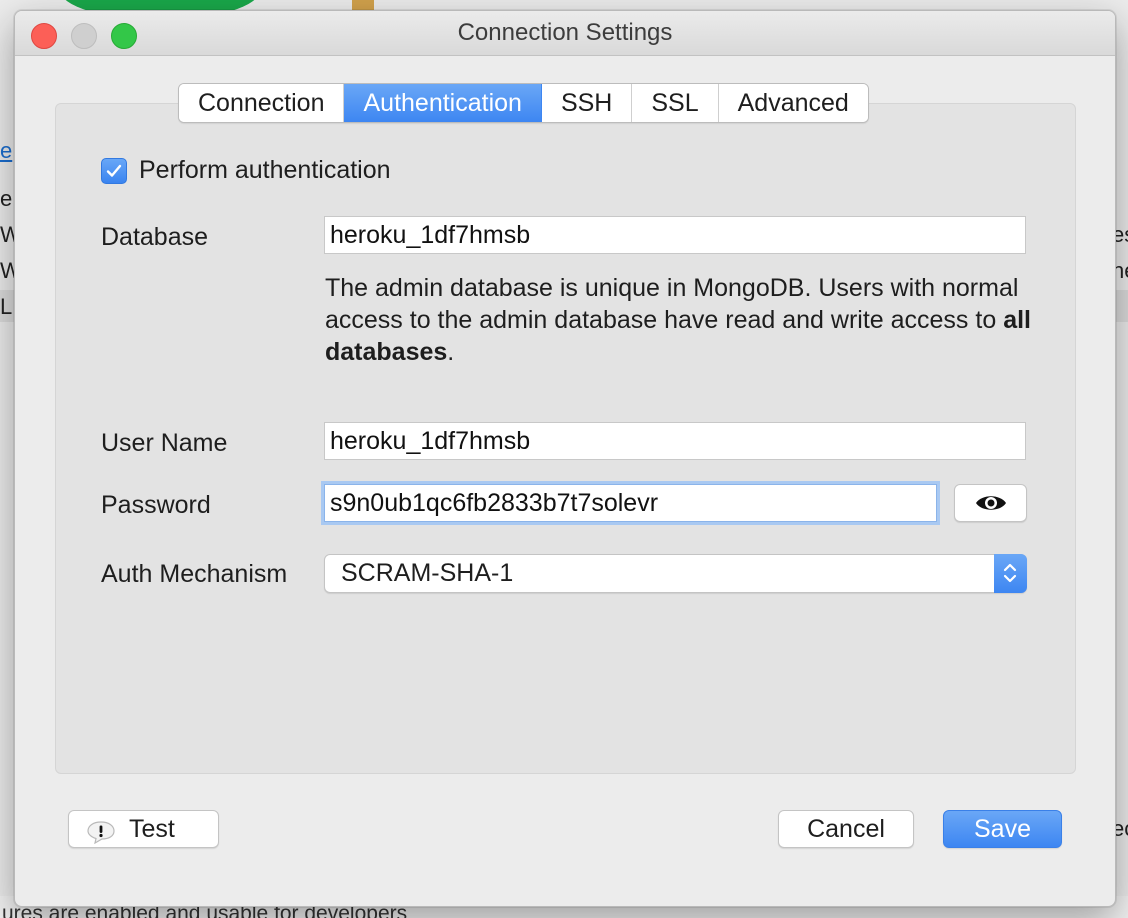  I want to click on warning-bubble-icon, so click(101, 836).